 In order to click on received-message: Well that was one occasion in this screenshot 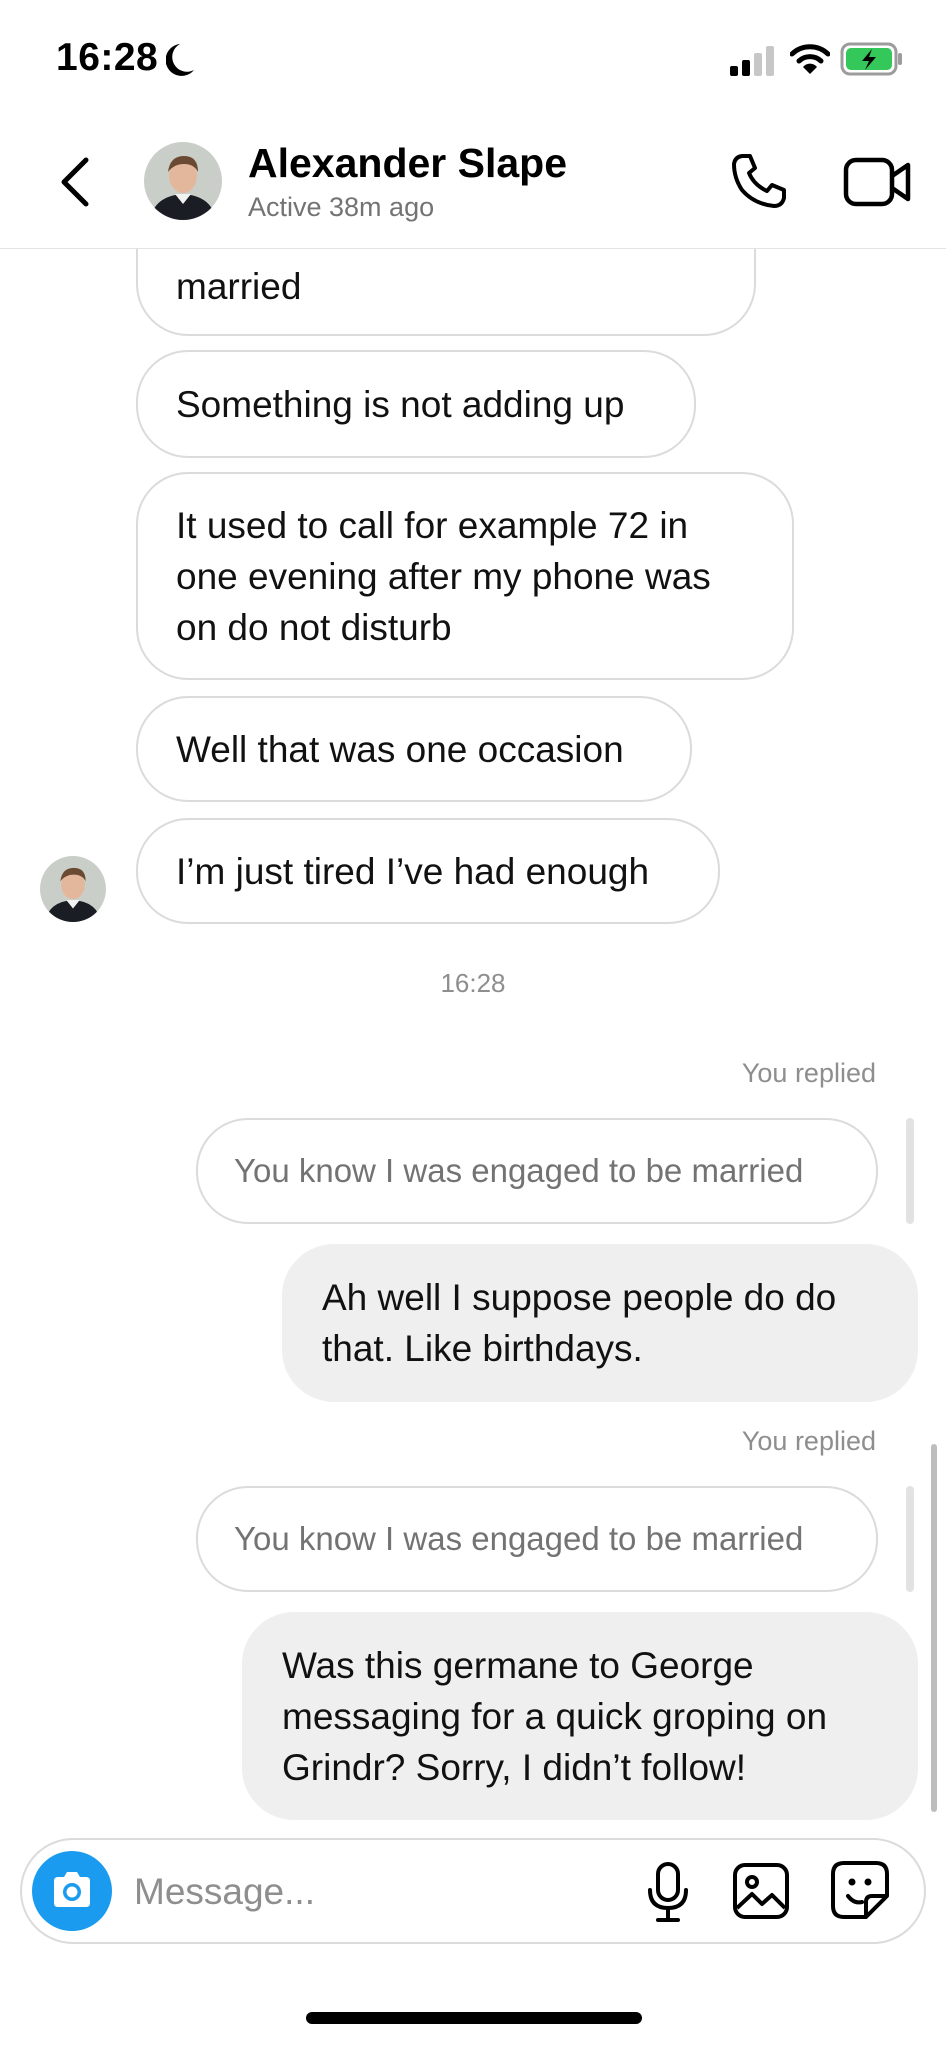, I will do `click(414, 749)`.